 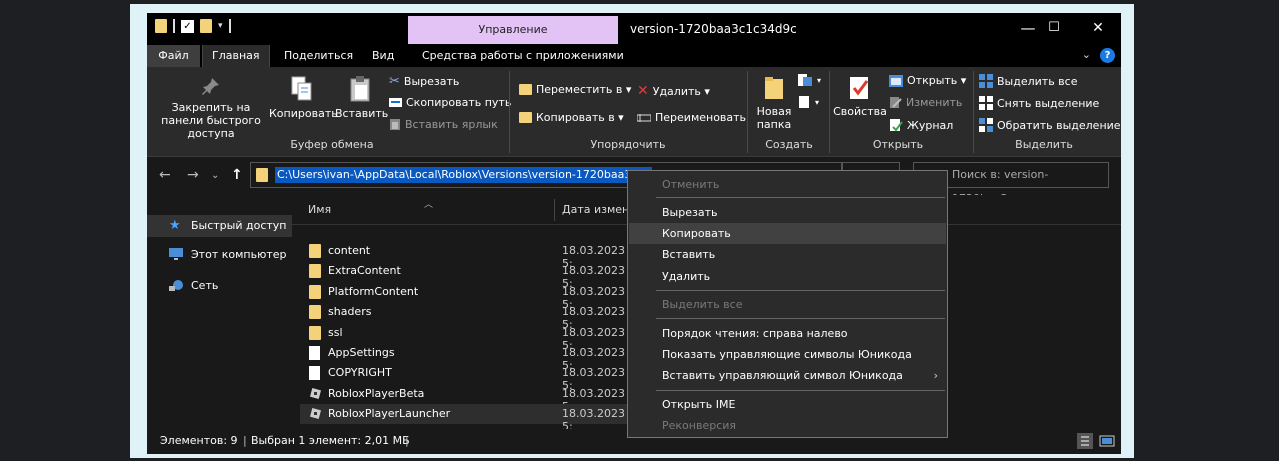 What do you see at coordinates (318, 56) in the screenshot?
I see `tab-share: Поделиться` at bounding box center [318, 56].